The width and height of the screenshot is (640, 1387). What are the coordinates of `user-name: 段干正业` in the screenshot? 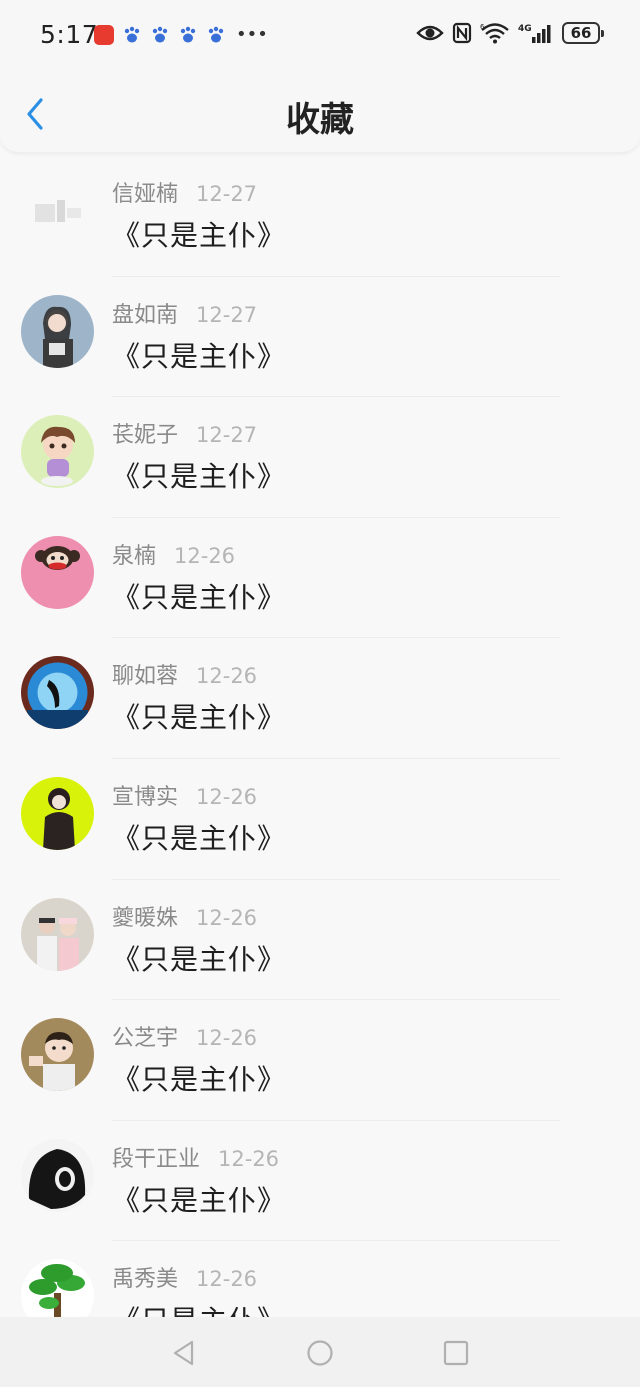 It's located at (156, 1159).